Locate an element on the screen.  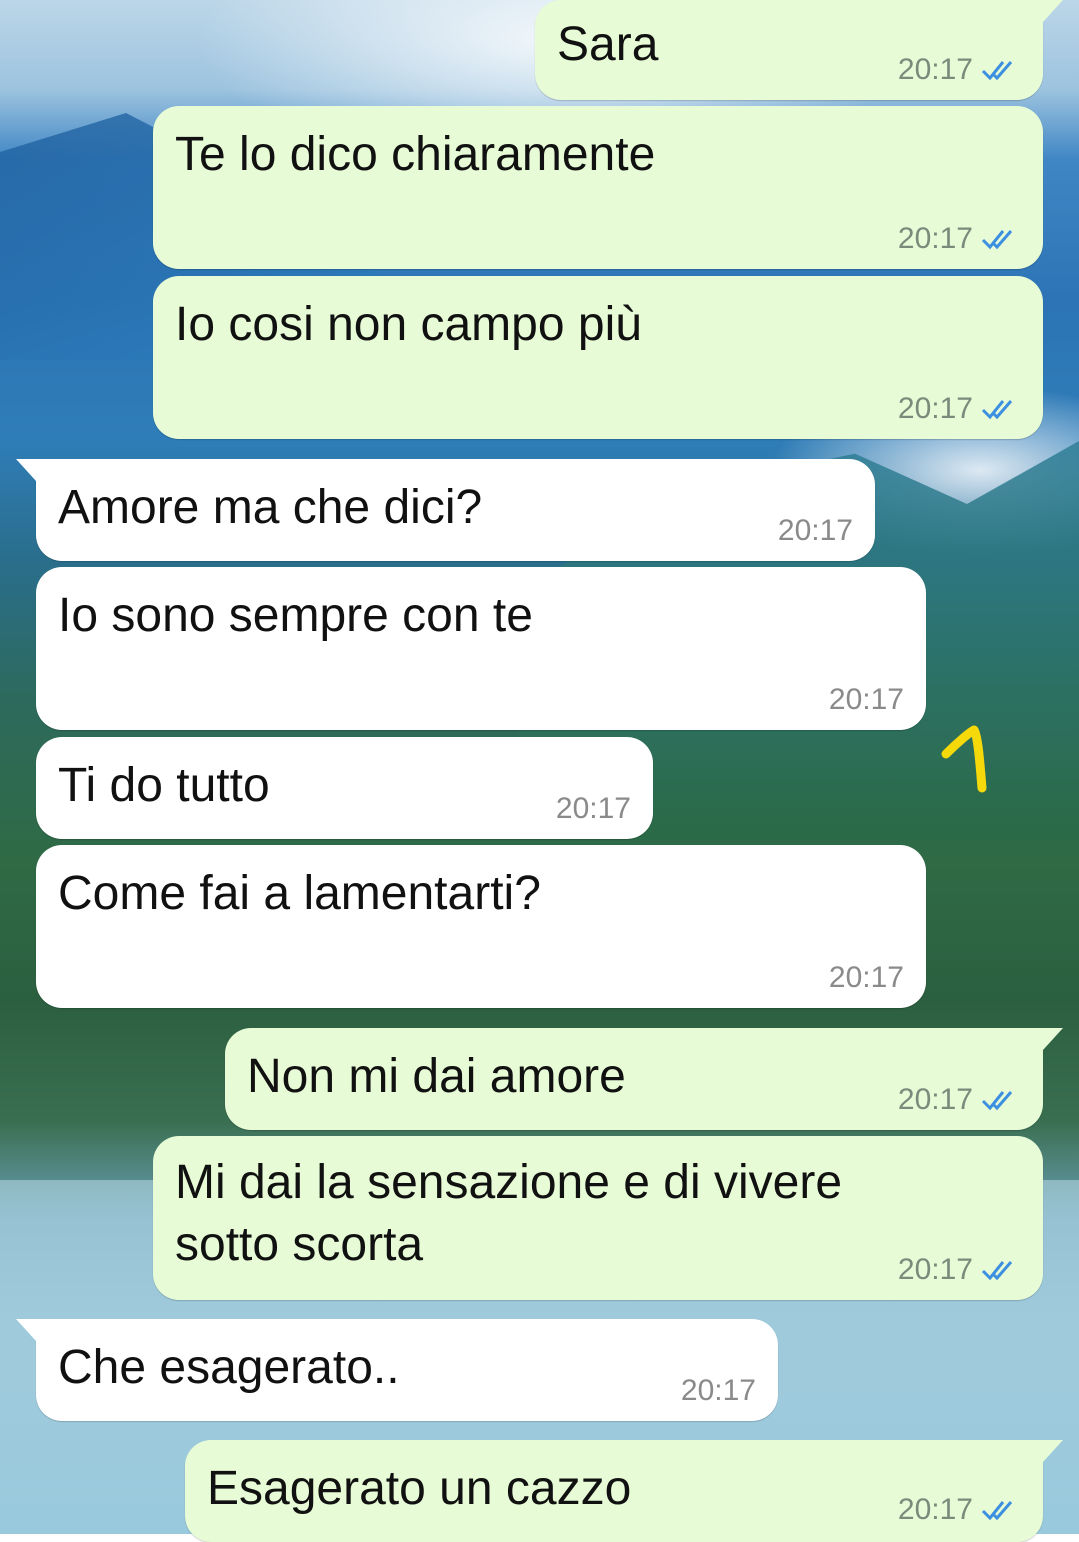
message-text: Esagerato un cazzo is located at coordinates (419, 1488).